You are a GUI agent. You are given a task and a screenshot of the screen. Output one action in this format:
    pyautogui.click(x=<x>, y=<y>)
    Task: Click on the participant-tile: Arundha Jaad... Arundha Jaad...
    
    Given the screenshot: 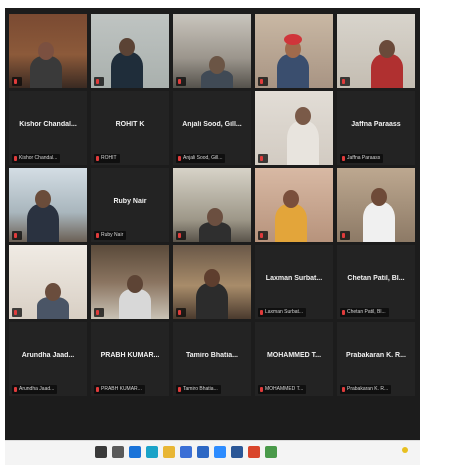 What is the action you would take?
    pyautogui.click(x=48, y=359)
    